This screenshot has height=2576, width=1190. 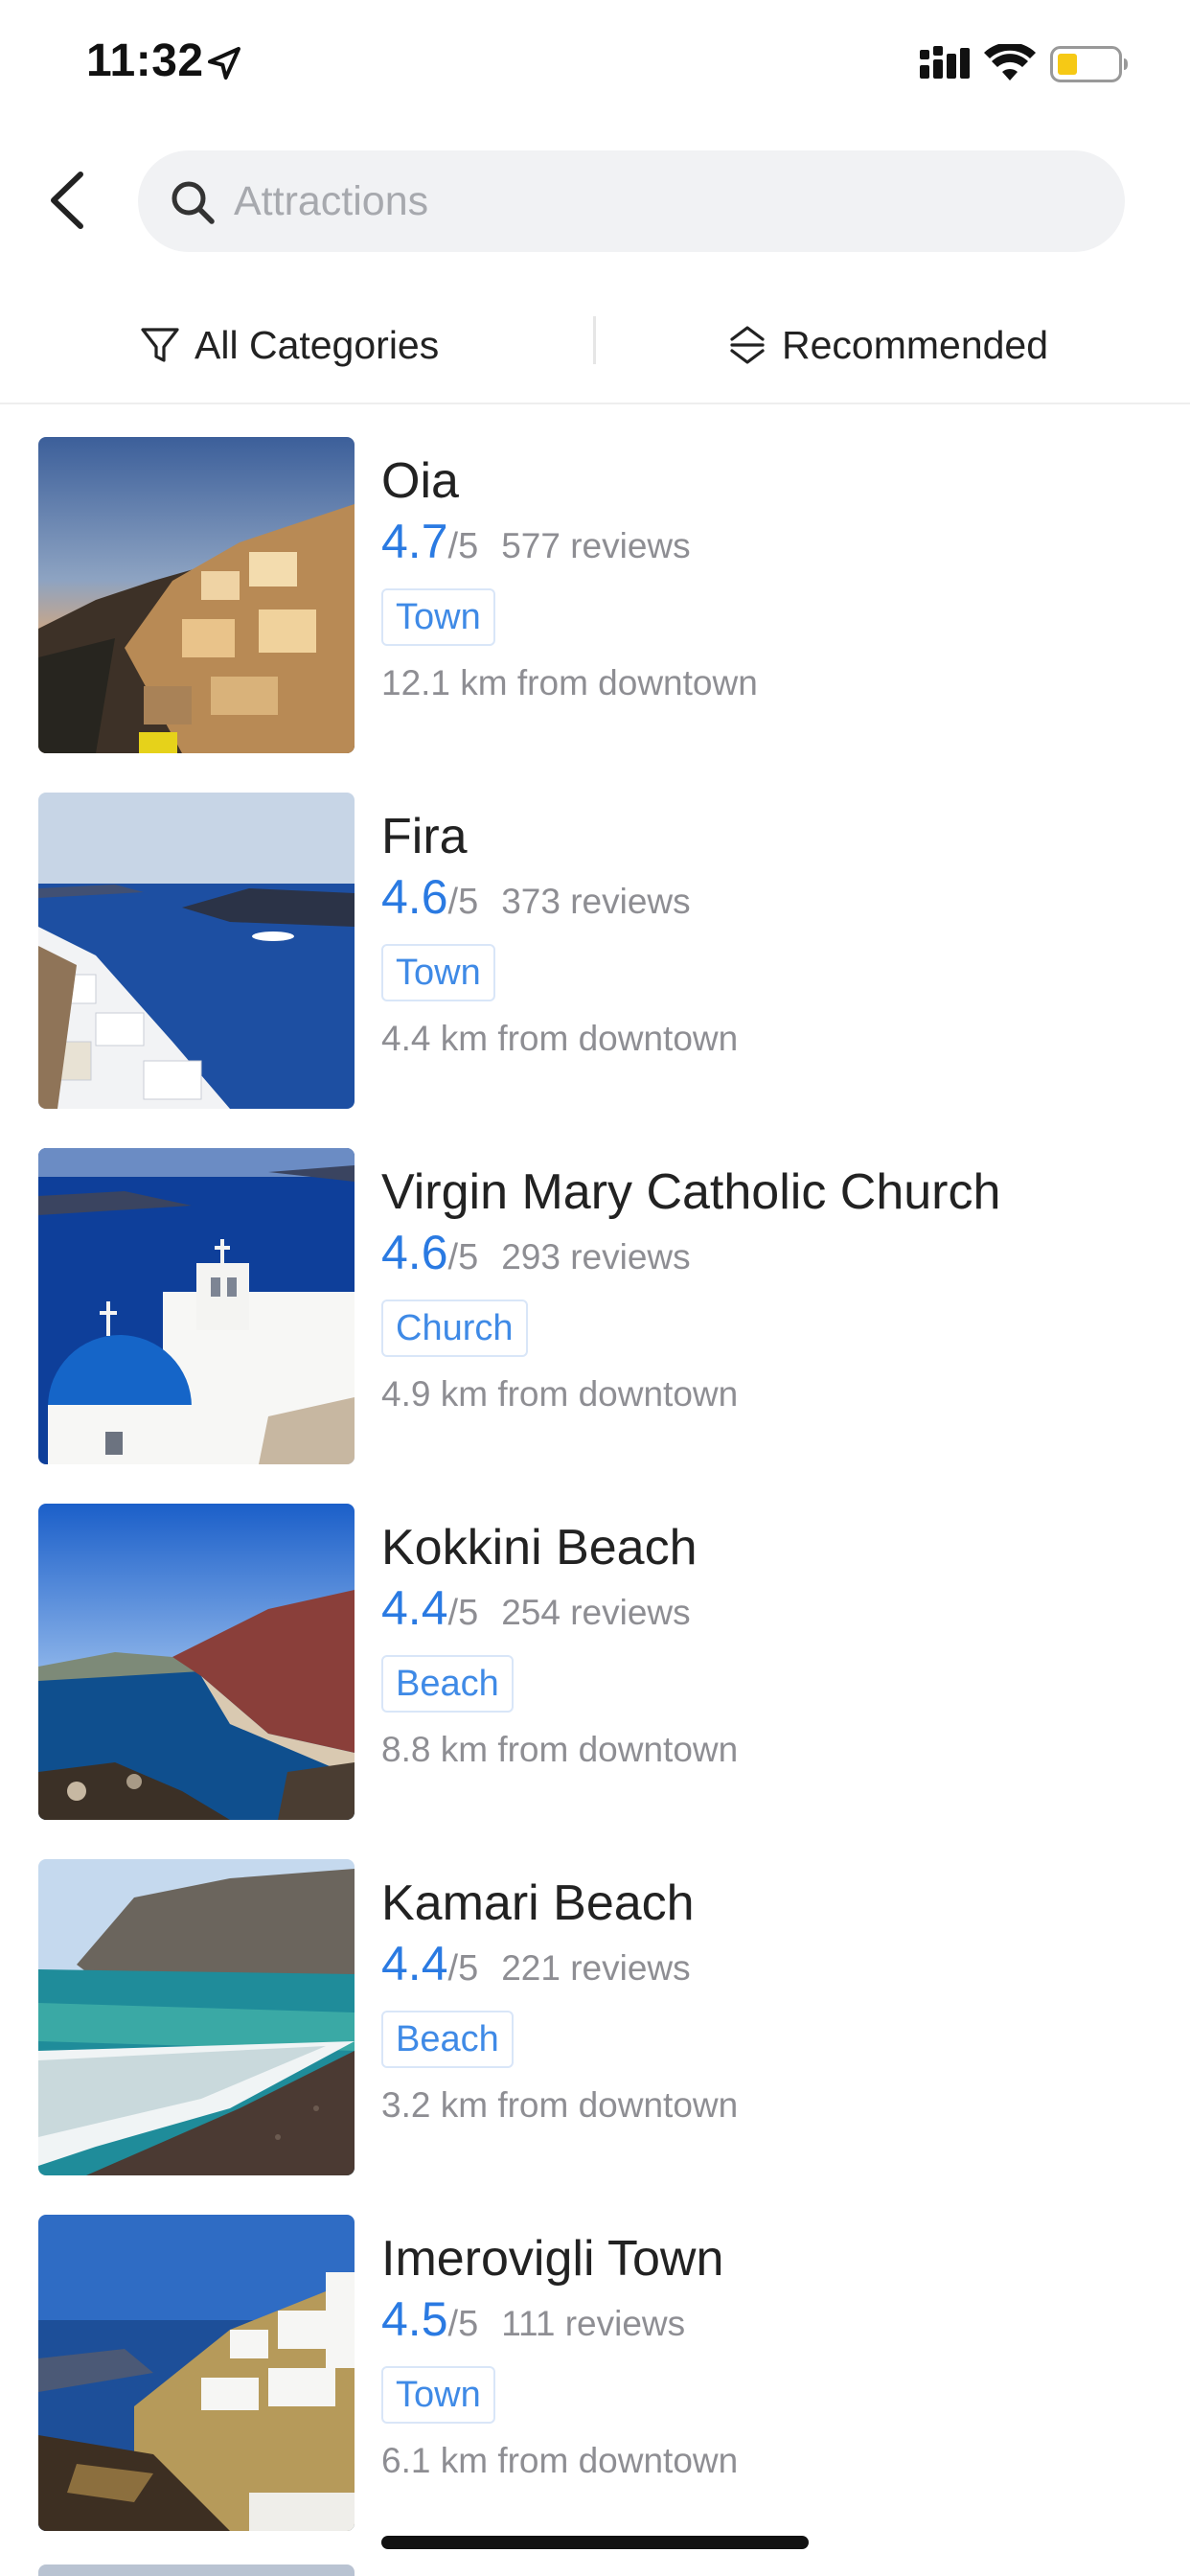 What do you see at coordinates (560, 1394) in the screenshot?
I see `distance-text: 4.9 km from downtown` at bounding box center [560, 1394].